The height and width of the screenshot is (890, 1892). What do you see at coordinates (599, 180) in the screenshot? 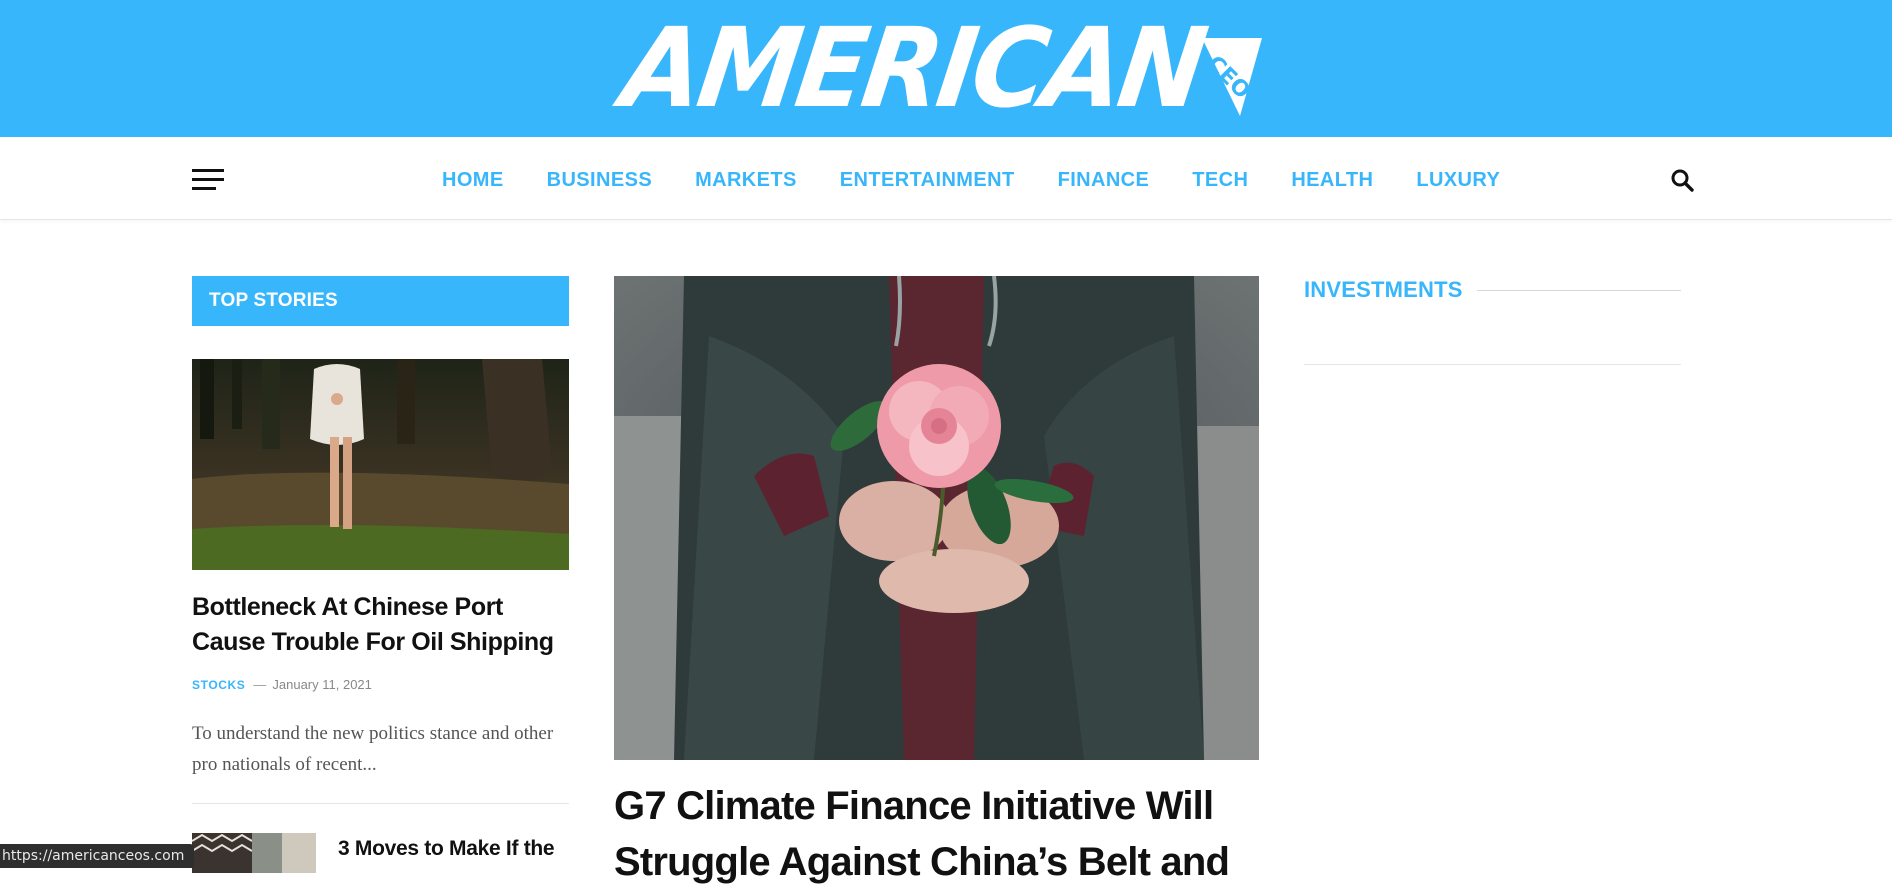
I see `nav-item-business: BUSINESS` at bounding box center [599, 180].